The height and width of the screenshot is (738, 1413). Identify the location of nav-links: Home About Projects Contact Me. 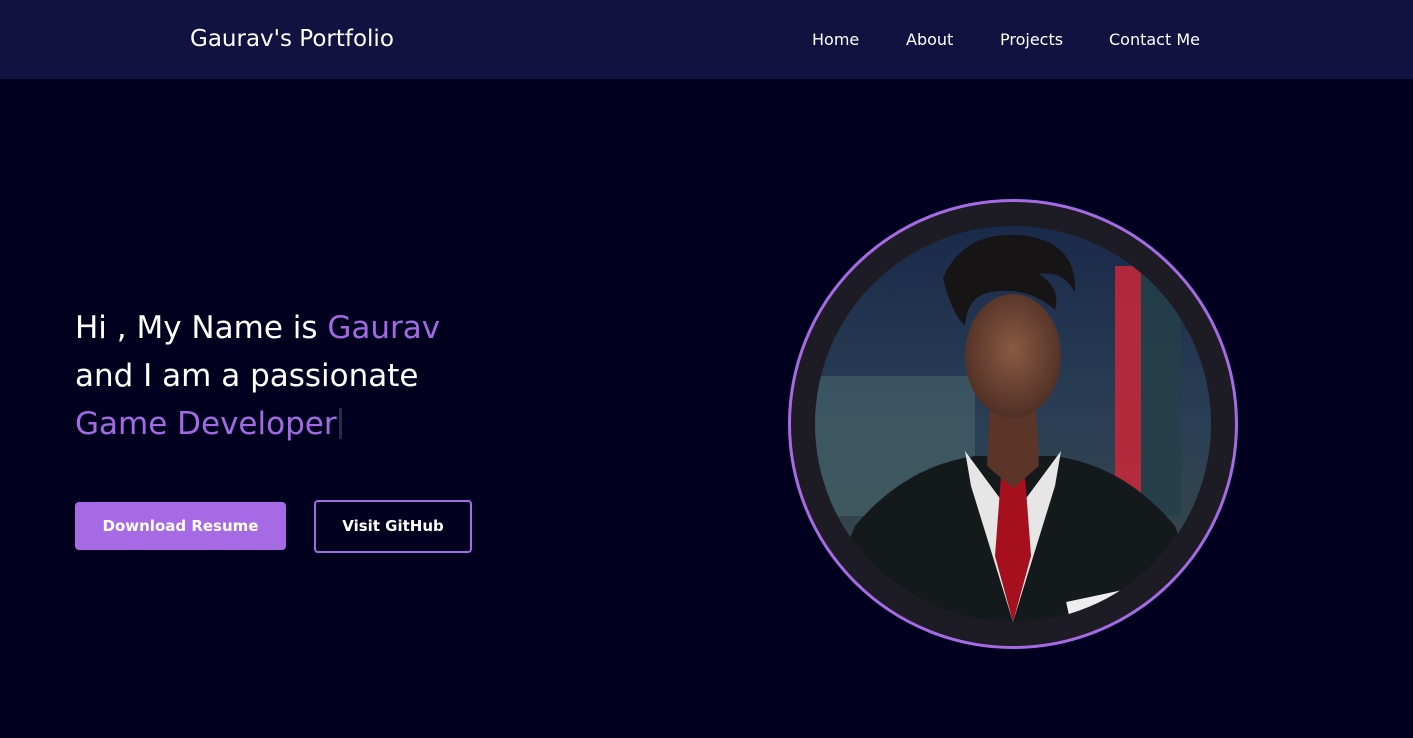
(706, 40).